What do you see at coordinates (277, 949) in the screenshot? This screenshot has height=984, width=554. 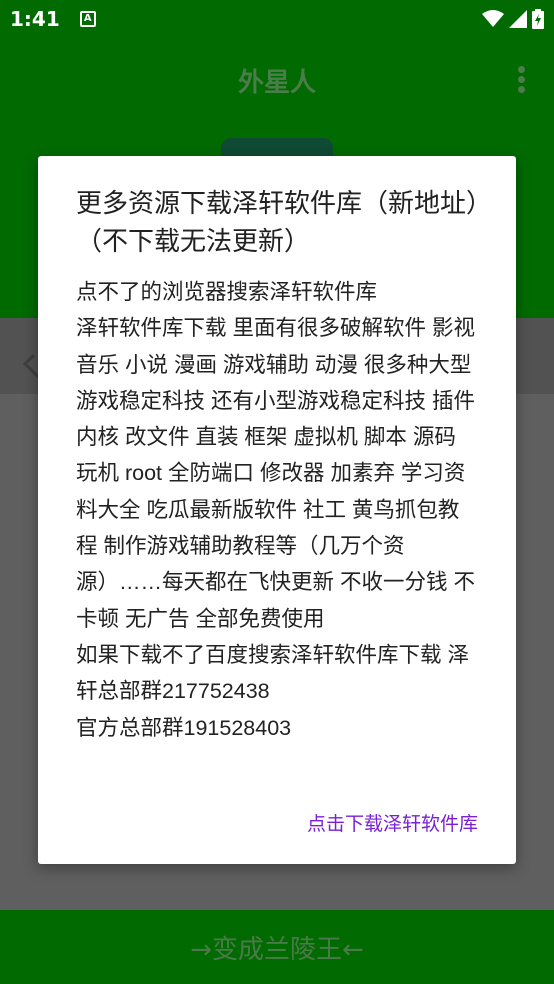 I see `transform-button-label: →变成兰陵王←` at bounding box center [277, 949].